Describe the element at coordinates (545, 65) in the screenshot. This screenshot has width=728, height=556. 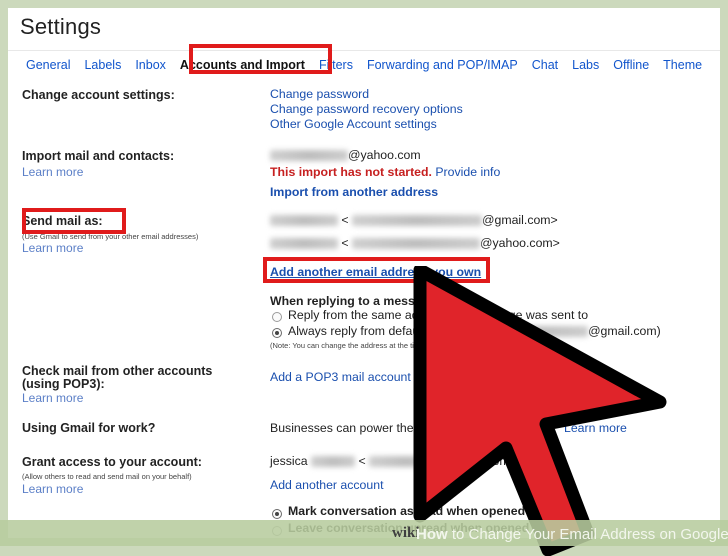
I see `tab-chat: Chat` at that location.